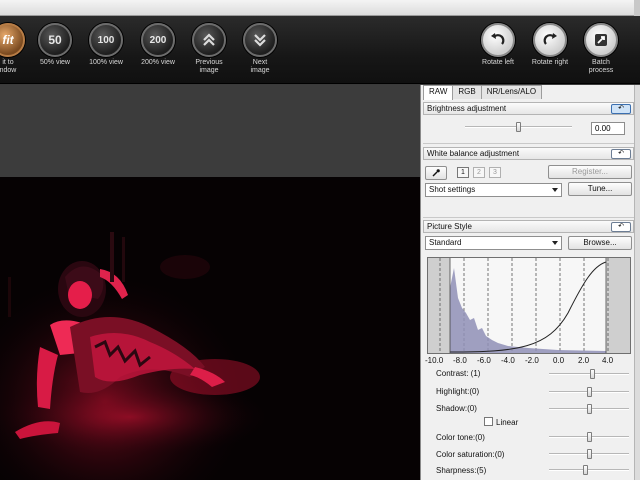 The width and height of the screenshot is (640, 480). I want to click on color-saturation-thumb, so click(589, 454).